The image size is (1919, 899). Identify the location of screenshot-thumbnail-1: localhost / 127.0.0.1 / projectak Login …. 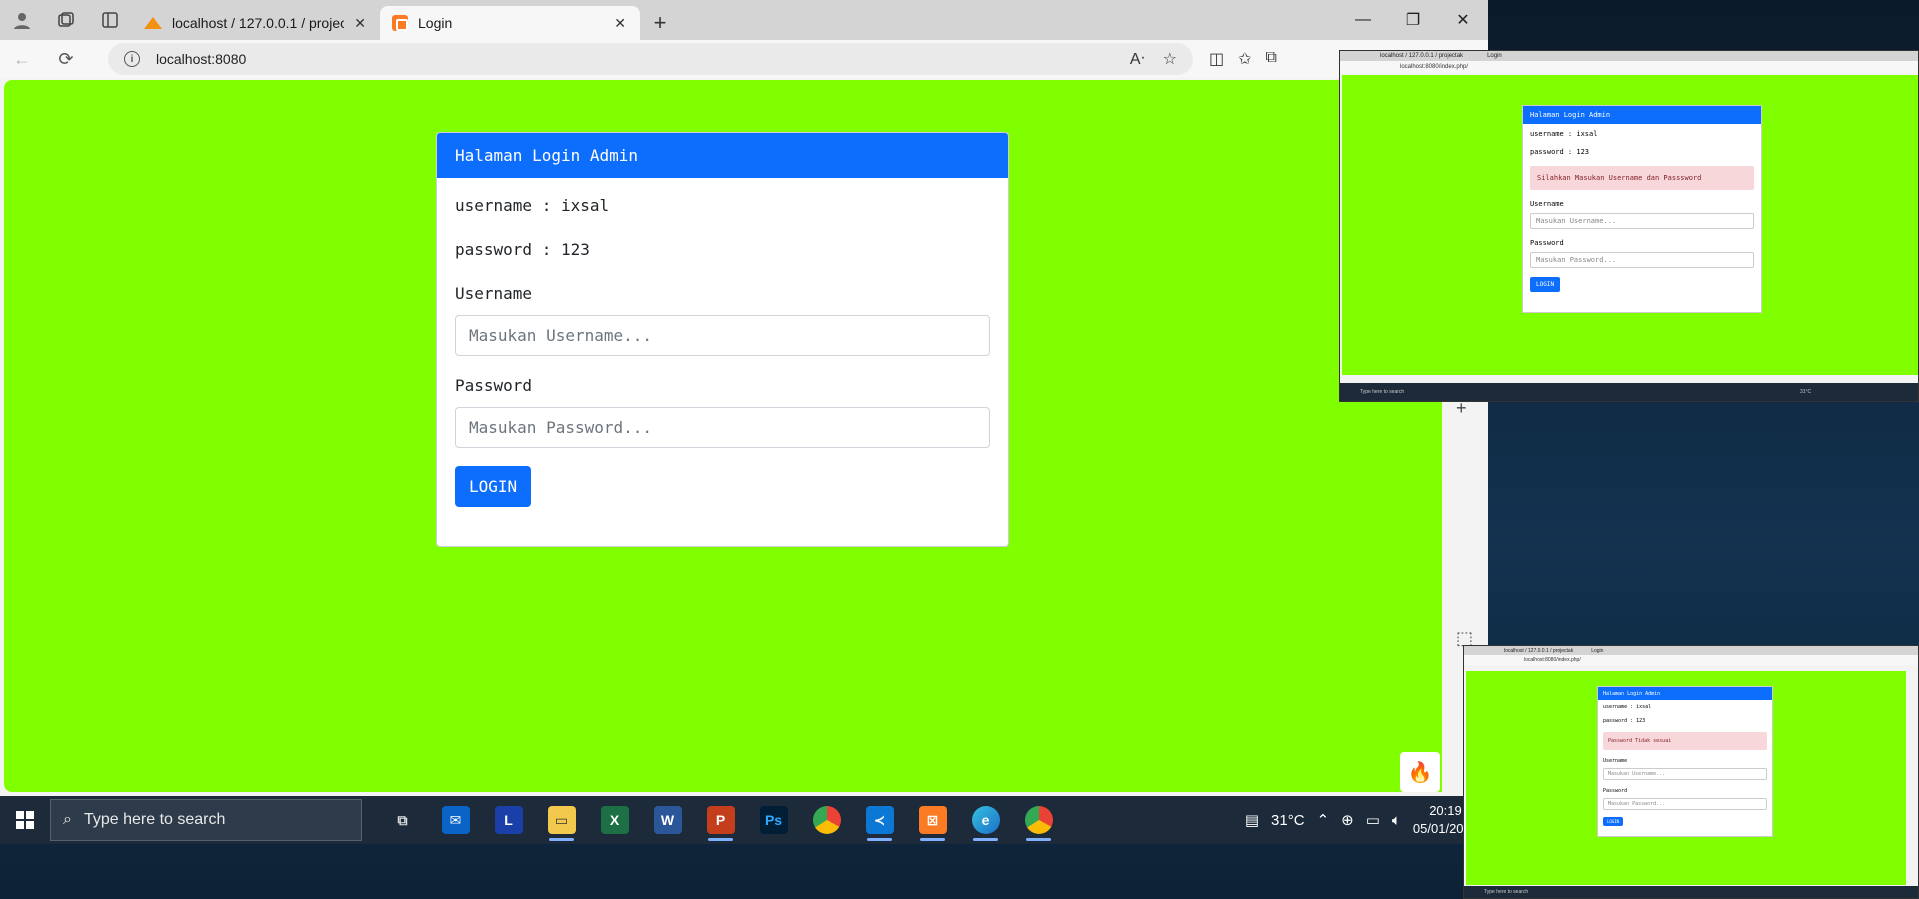
(1629, 226).